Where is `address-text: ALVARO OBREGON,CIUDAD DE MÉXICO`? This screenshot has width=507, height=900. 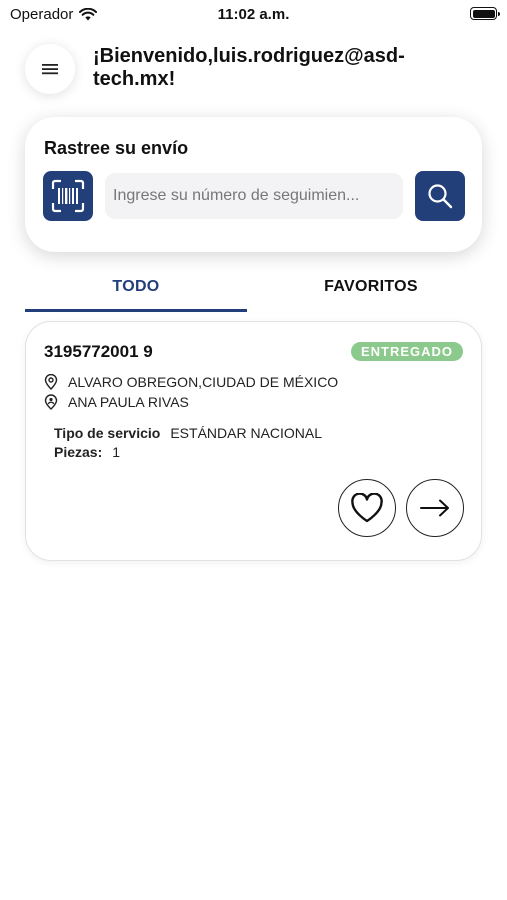
address-text: ALVARO OBREGON,CIUDAD DE MÉXICO is located at coordinates (203, 382).